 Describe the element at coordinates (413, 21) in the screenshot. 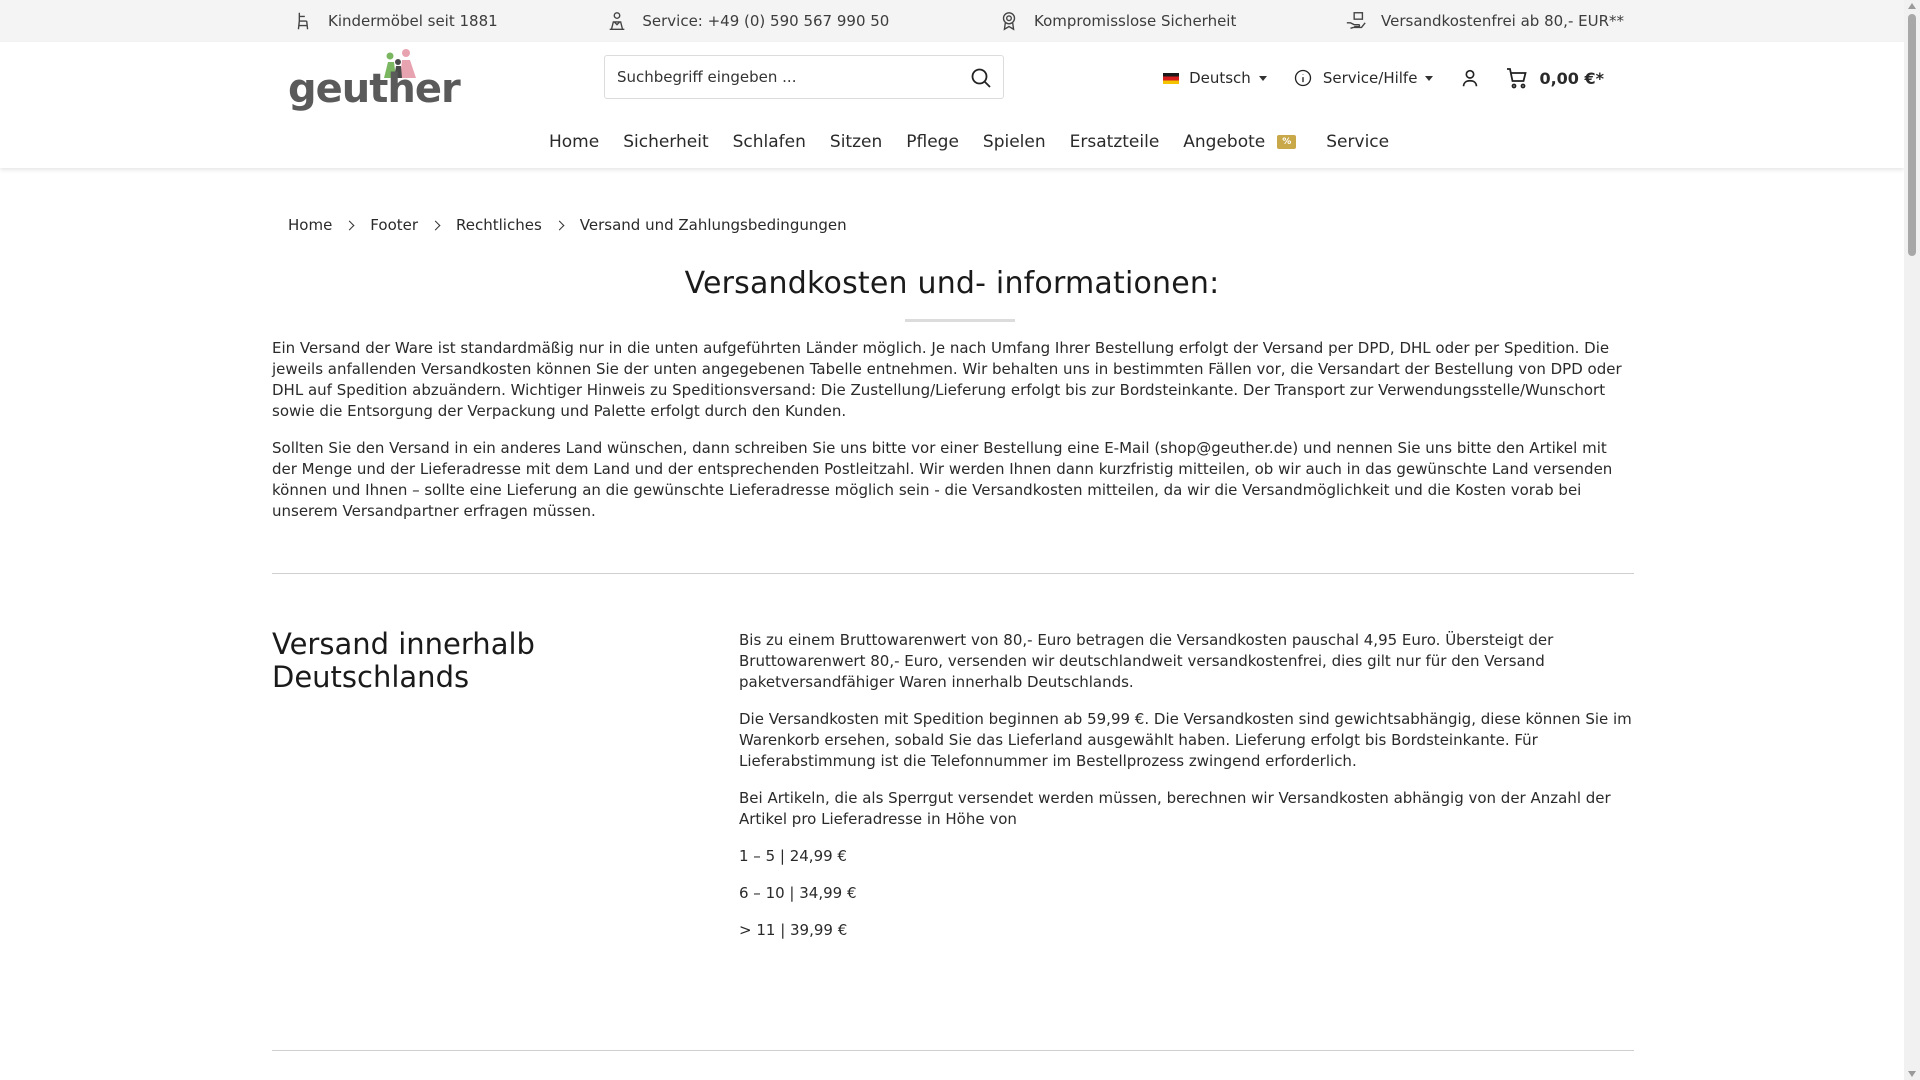

I see `usp-label: Kindermöbel seit 1881` at that location.